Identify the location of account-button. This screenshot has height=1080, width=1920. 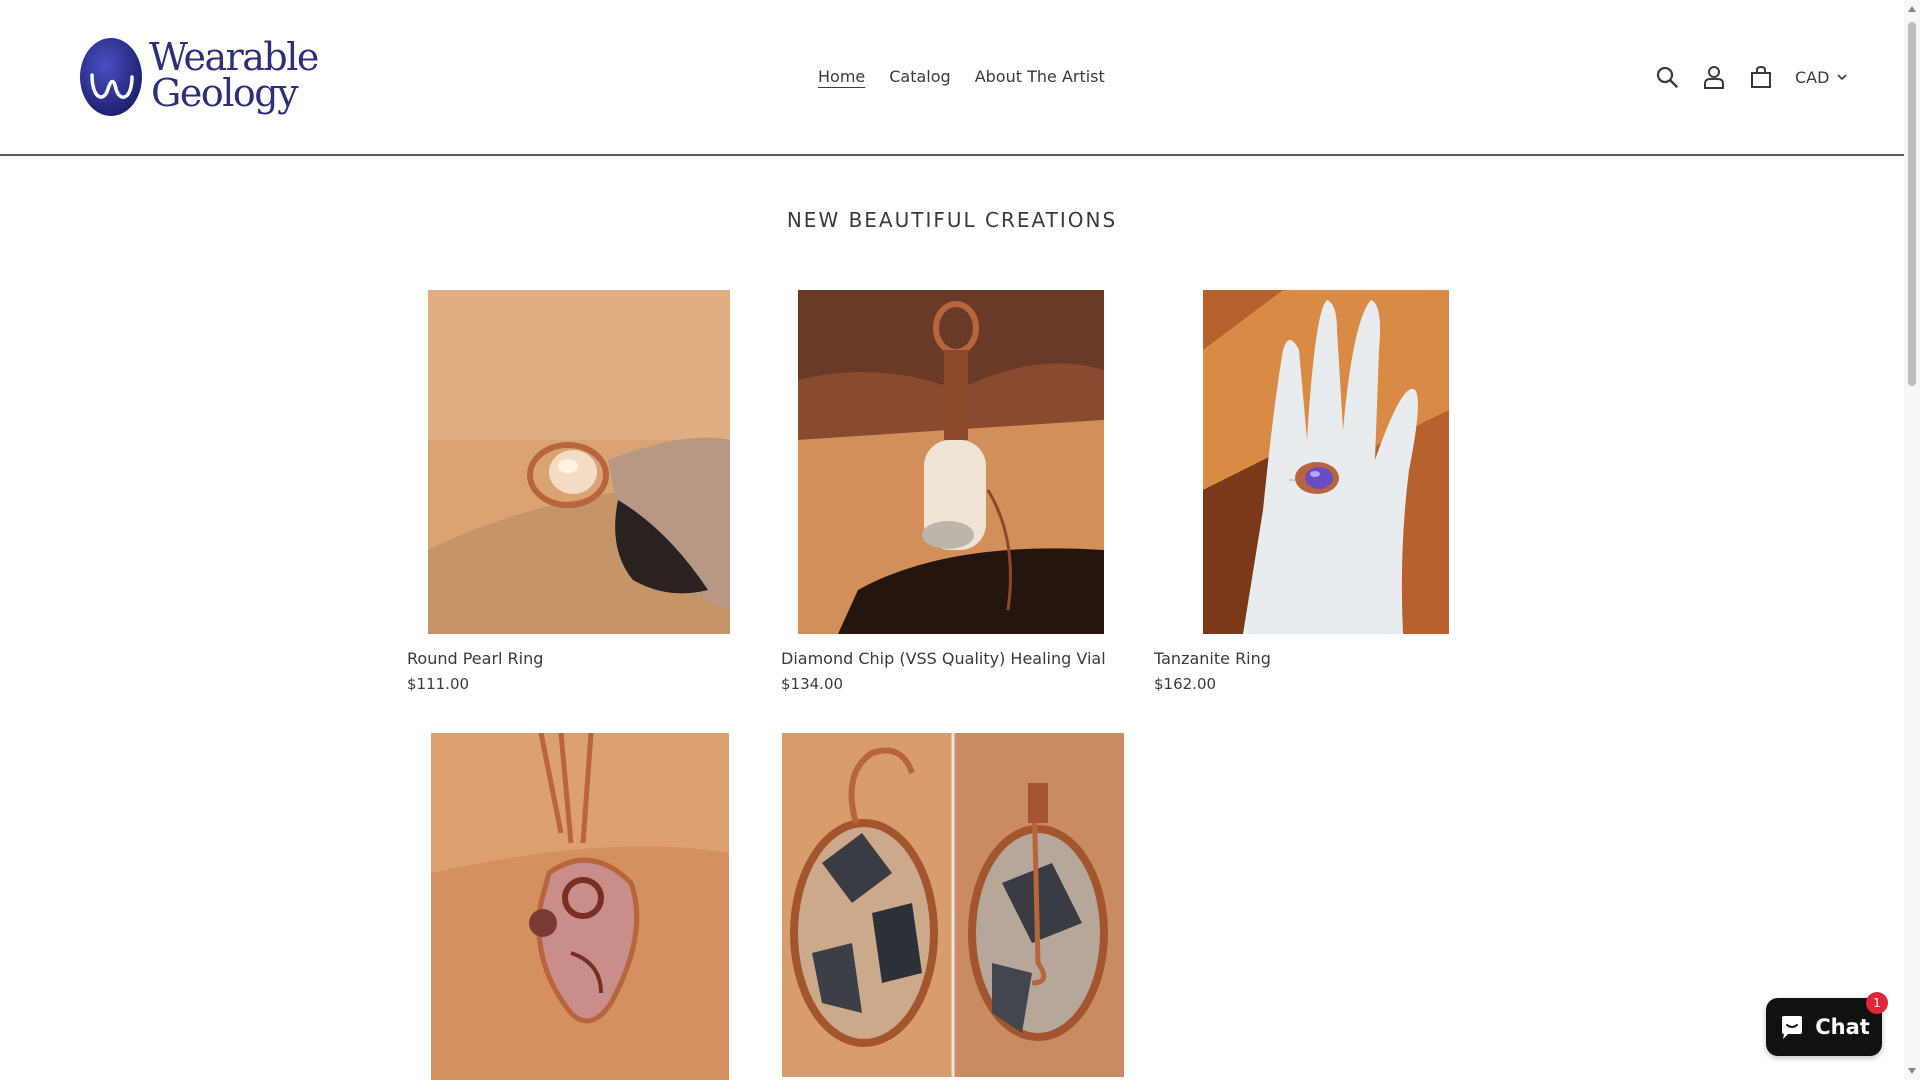
(1714, 77).